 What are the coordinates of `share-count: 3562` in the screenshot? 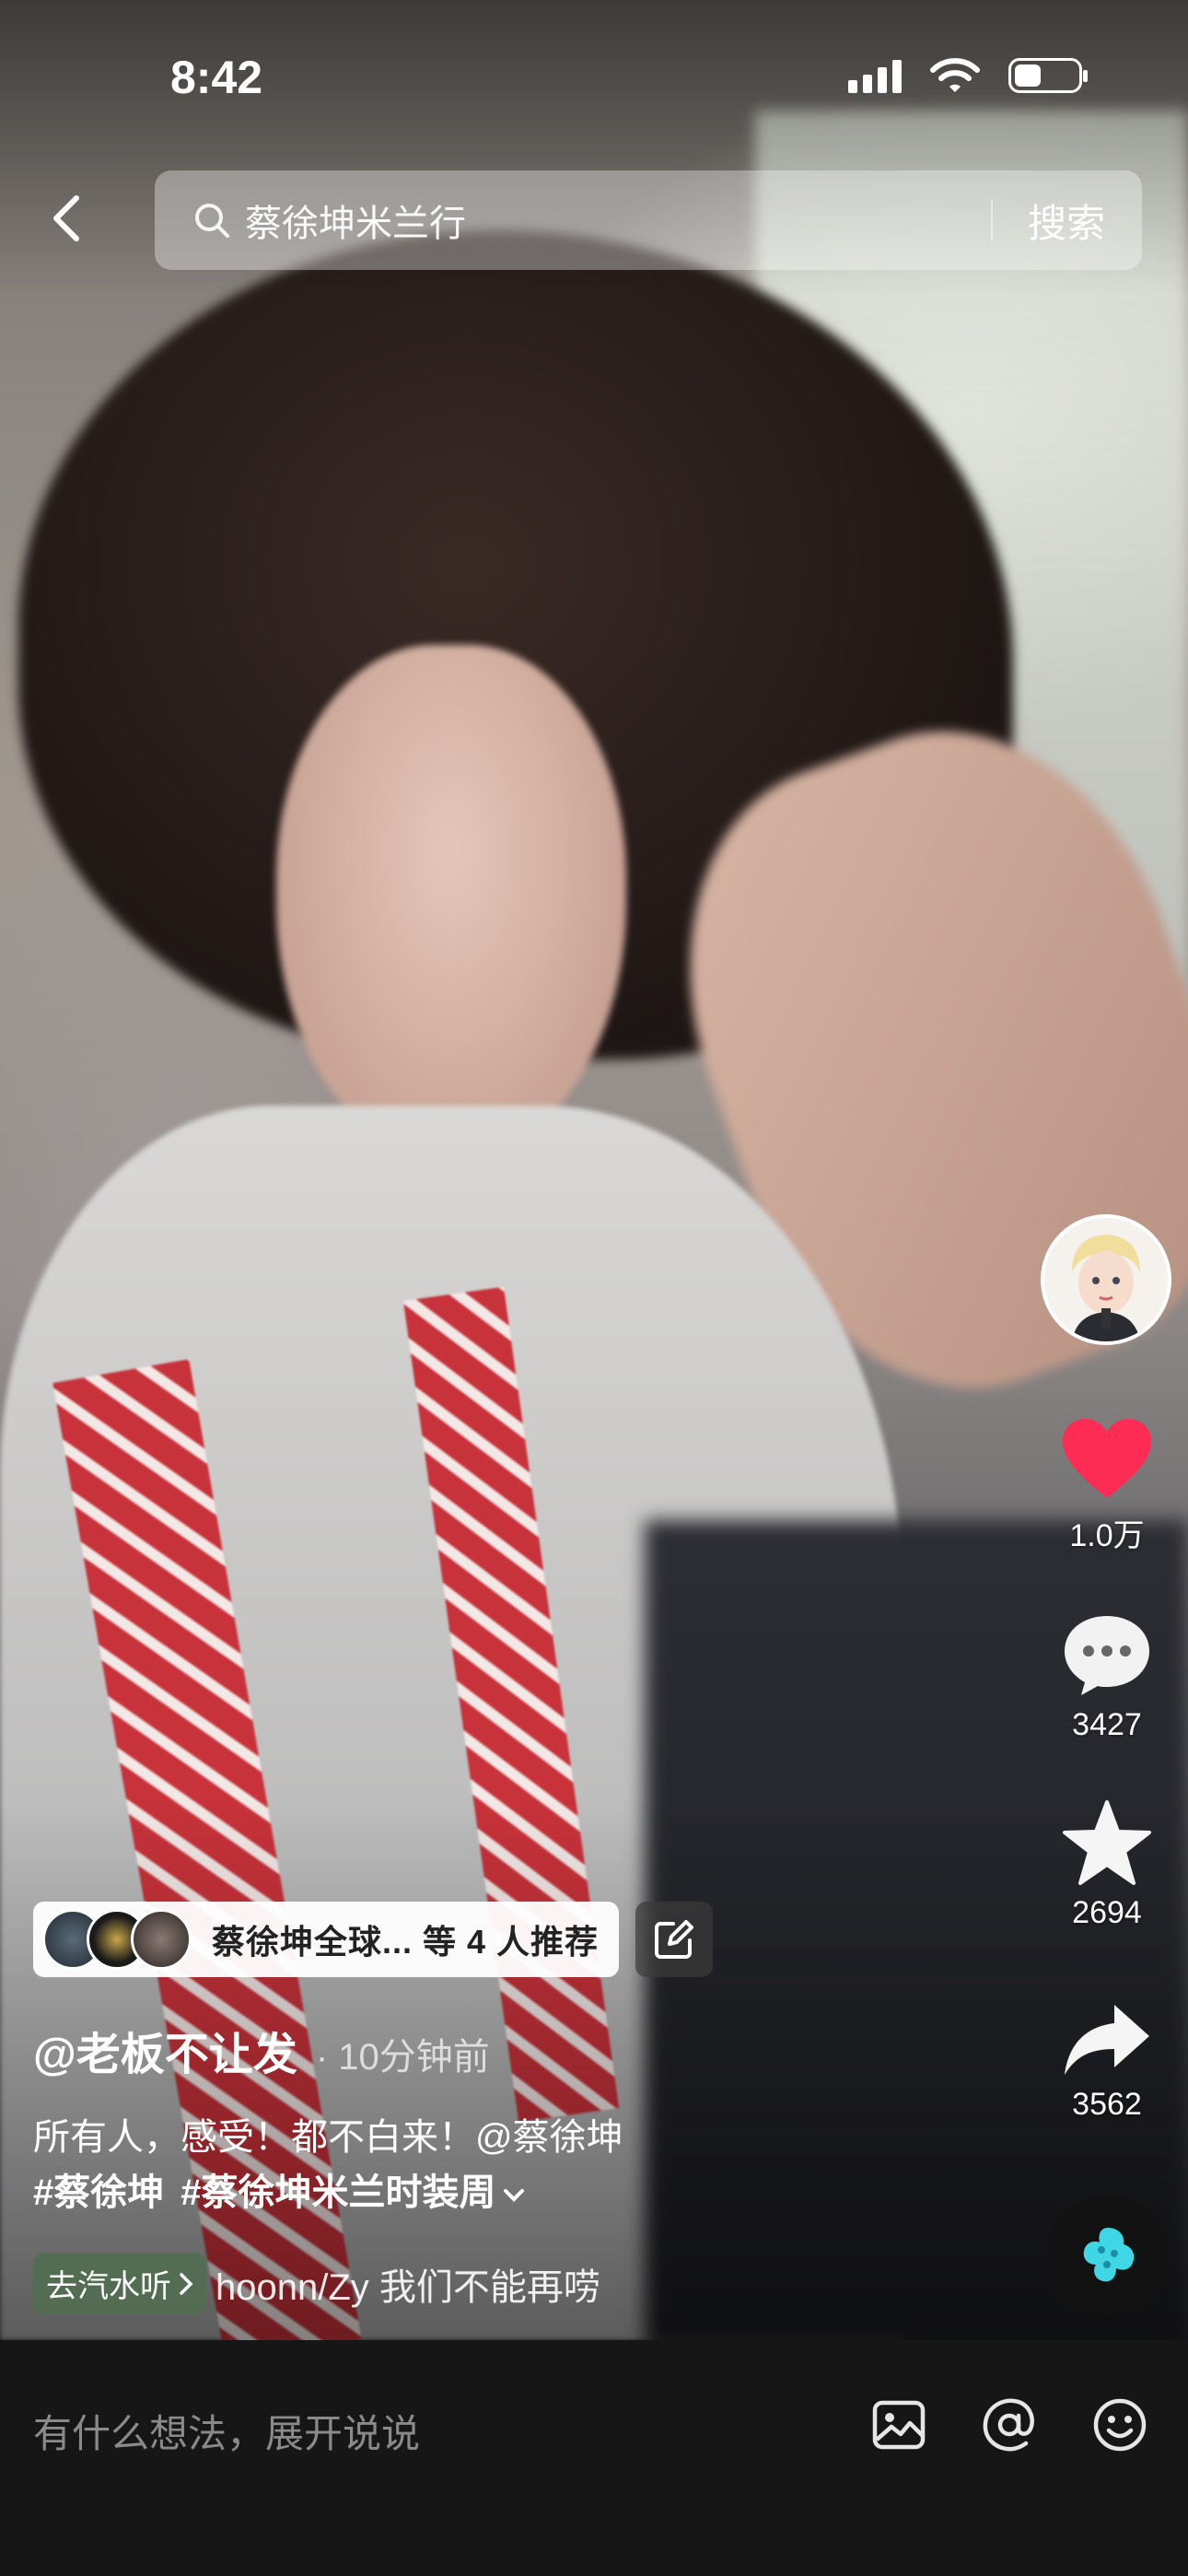 It's located at (1107, 2104).